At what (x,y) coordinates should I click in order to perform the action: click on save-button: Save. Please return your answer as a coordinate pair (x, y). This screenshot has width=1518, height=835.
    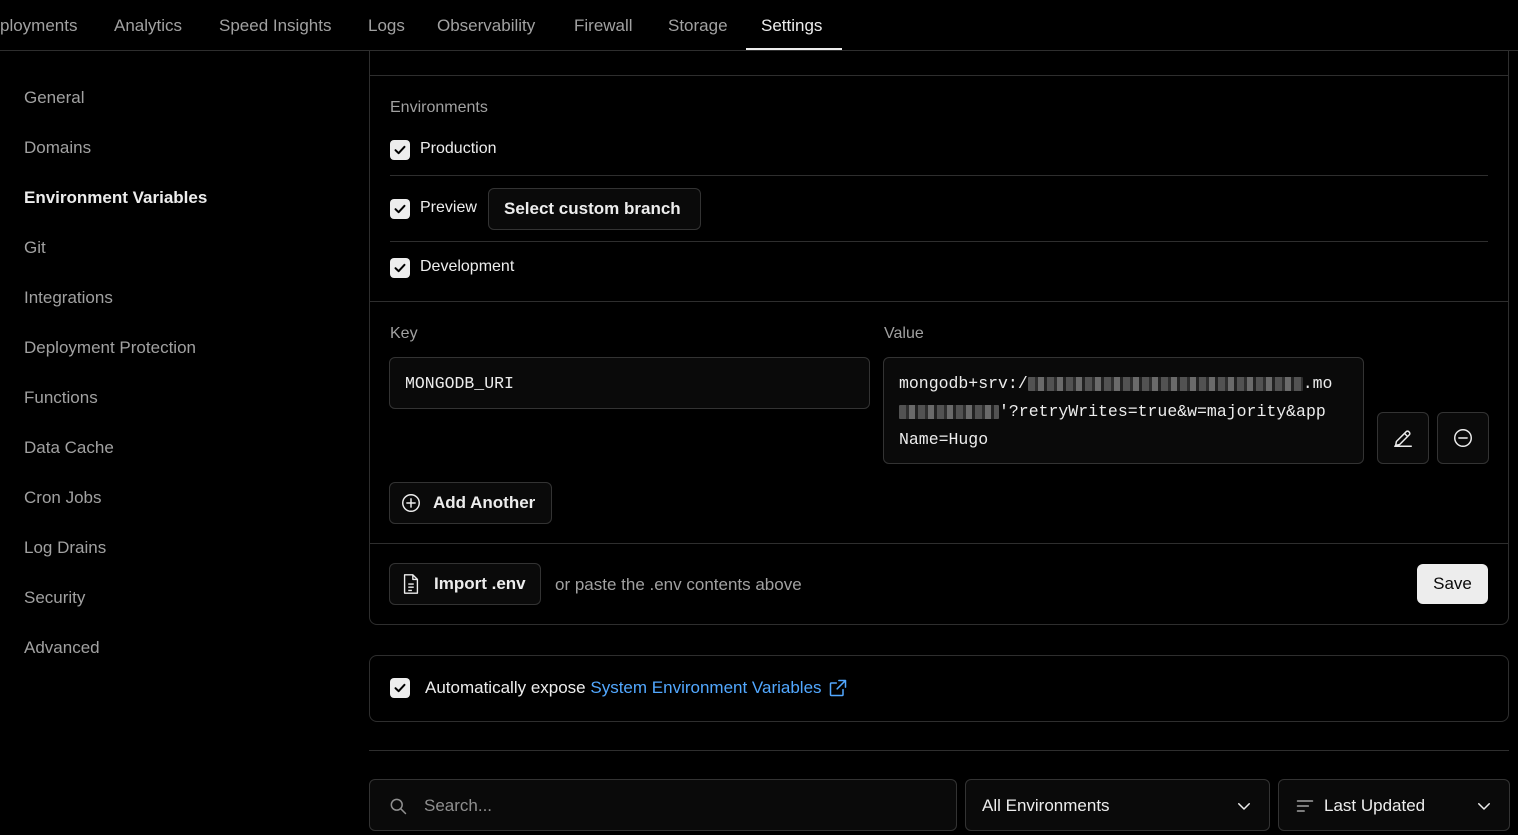
    Looking at the image, I should click on (1452, 584).